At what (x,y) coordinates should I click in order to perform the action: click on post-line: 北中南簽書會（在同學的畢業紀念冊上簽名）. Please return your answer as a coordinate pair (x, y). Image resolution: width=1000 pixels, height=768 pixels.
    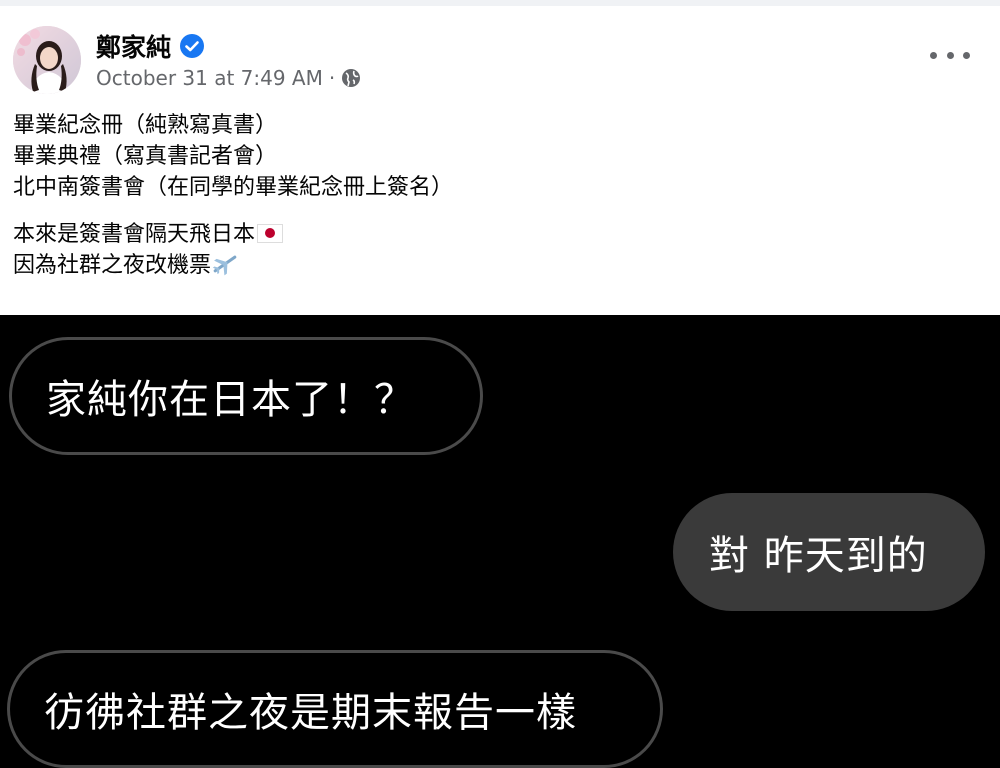
    Looking at the image, I should click on (233, 187).